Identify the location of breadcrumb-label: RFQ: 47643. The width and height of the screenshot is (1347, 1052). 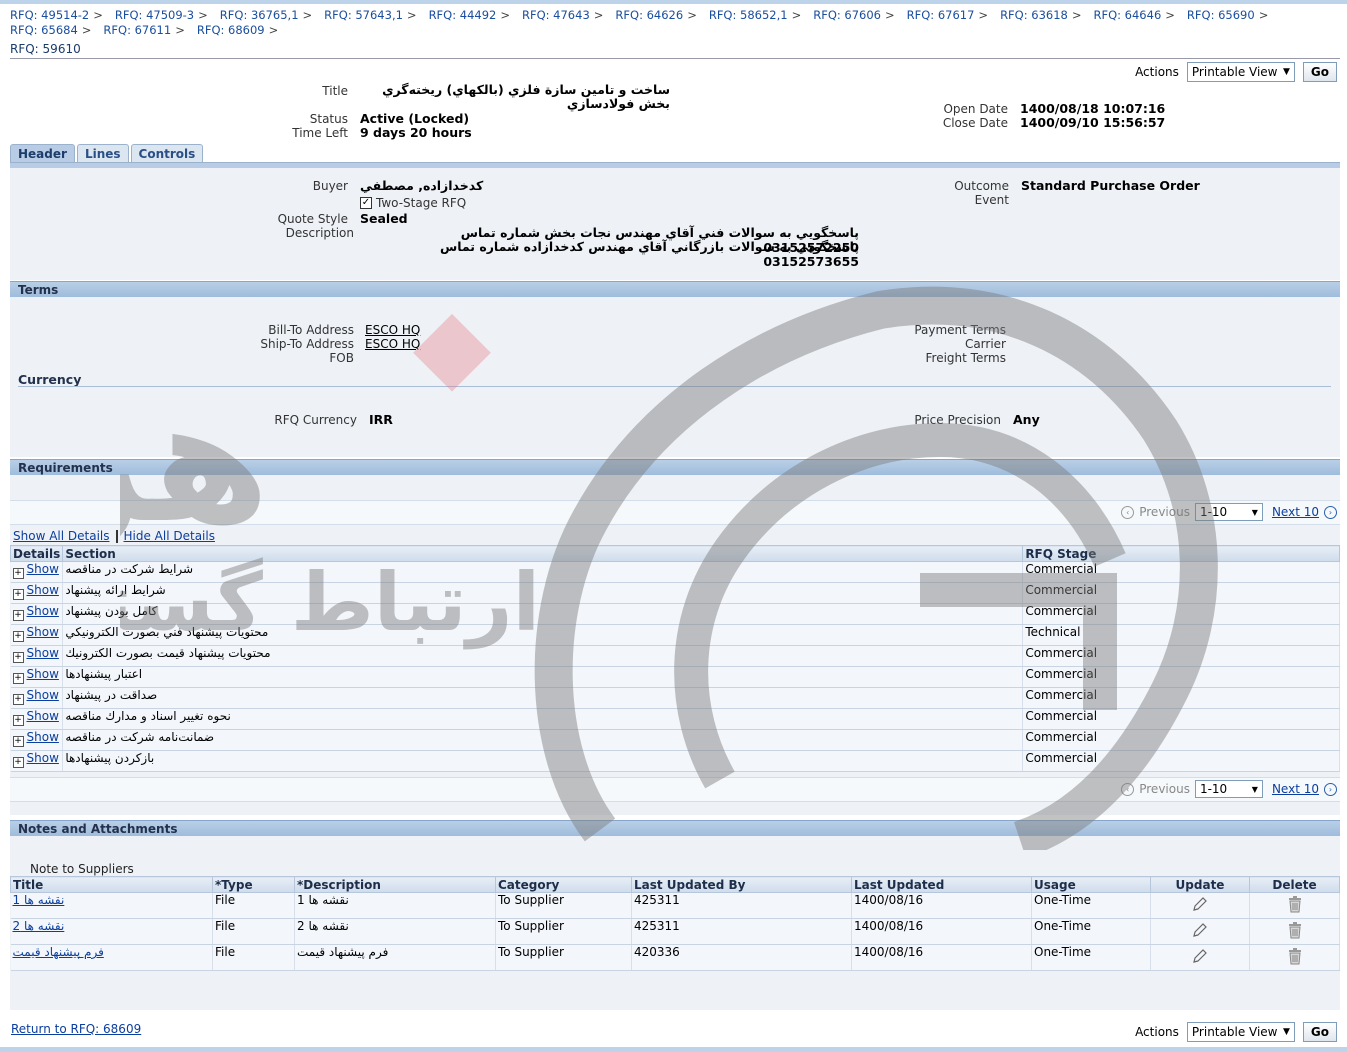
(556, 15).